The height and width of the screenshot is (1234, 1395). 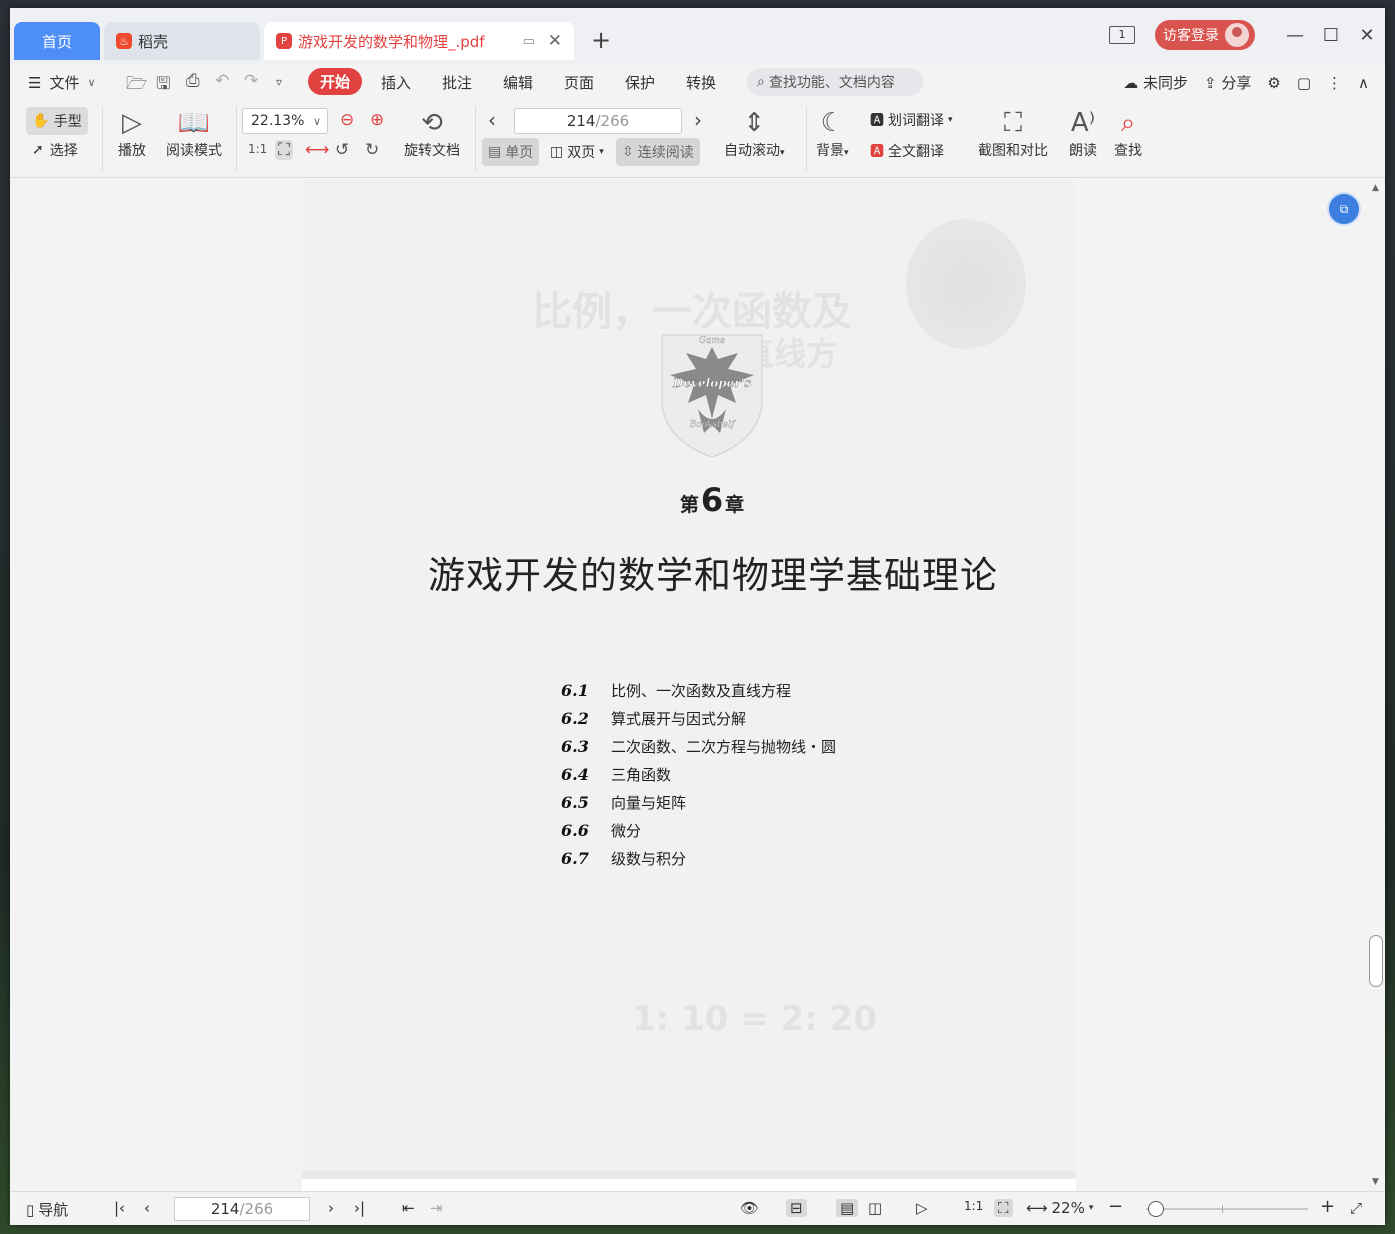 What do you see at coordinates (419, 41) in the screenshot?
I see `tab-document: P 游戏开发的数学和物理_.pdf ▭ ✕` at bounding box center [419, 41].